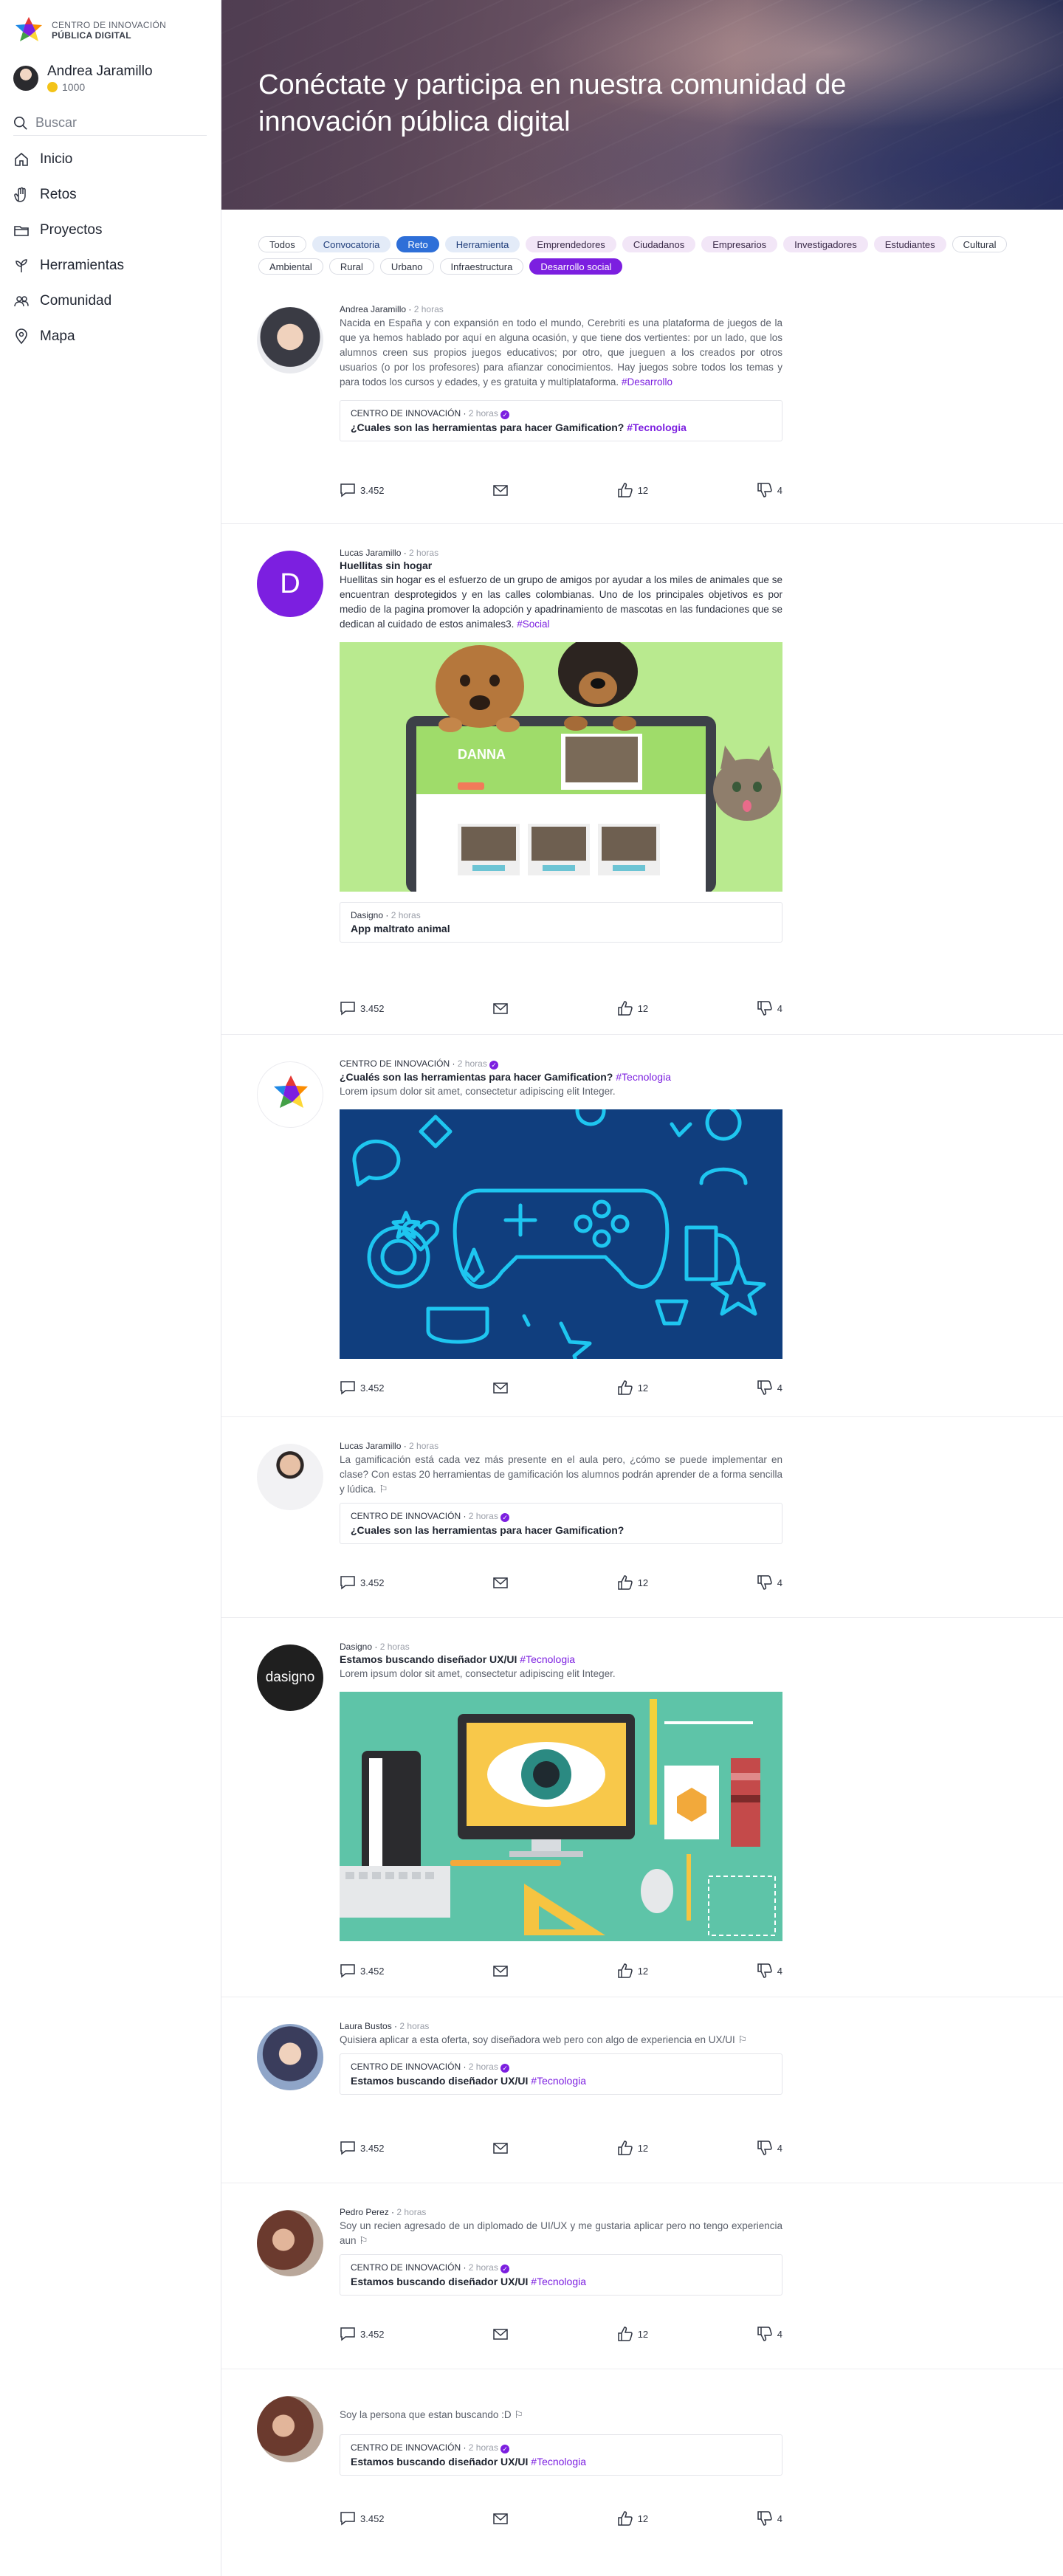  Describe the element at coordinates (395, 1064) in the screenshot. I see `post-author: CENTRO DE INNOVACIÓN` at that location.